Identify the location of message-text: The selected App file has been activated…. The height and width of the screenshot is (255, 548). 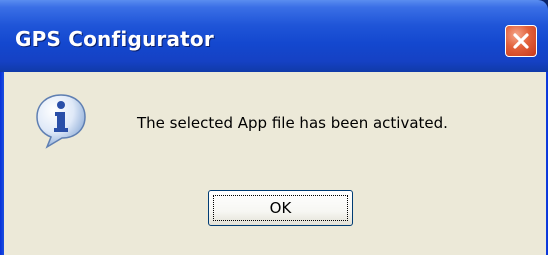
(292, 123).